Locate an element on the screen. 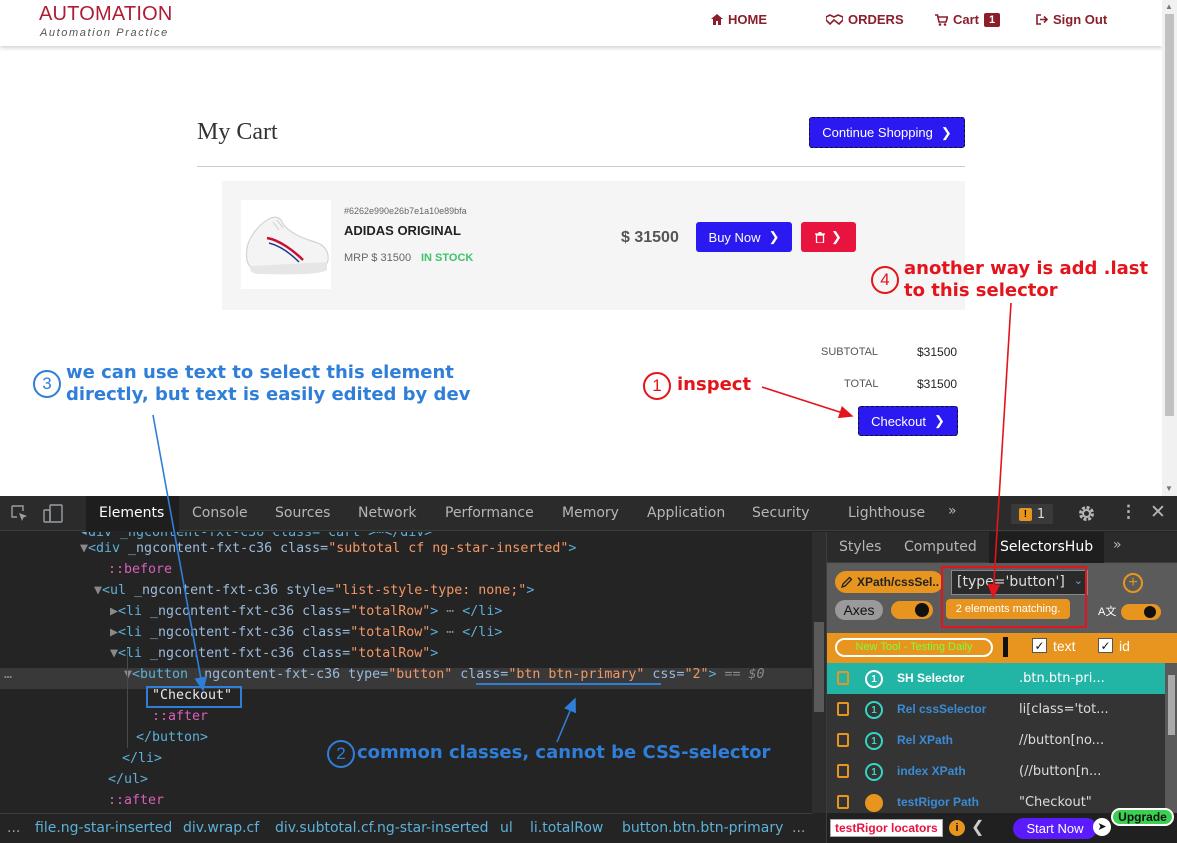 The height and width of the screenshot is (843, 1177). tab-performance: Performance is located at coordinates (489, 513).